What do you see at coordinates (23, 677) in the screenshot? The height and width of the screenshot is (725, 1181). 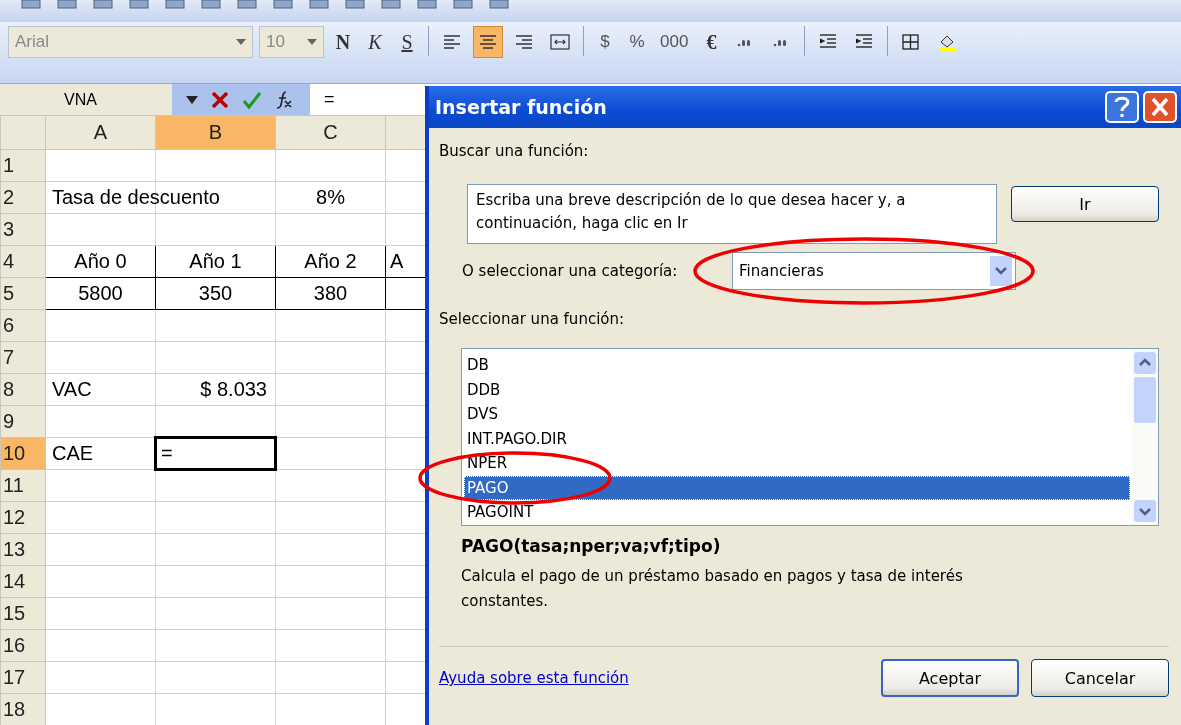 I see `row-header: 17` at bounding box center [23, 677].